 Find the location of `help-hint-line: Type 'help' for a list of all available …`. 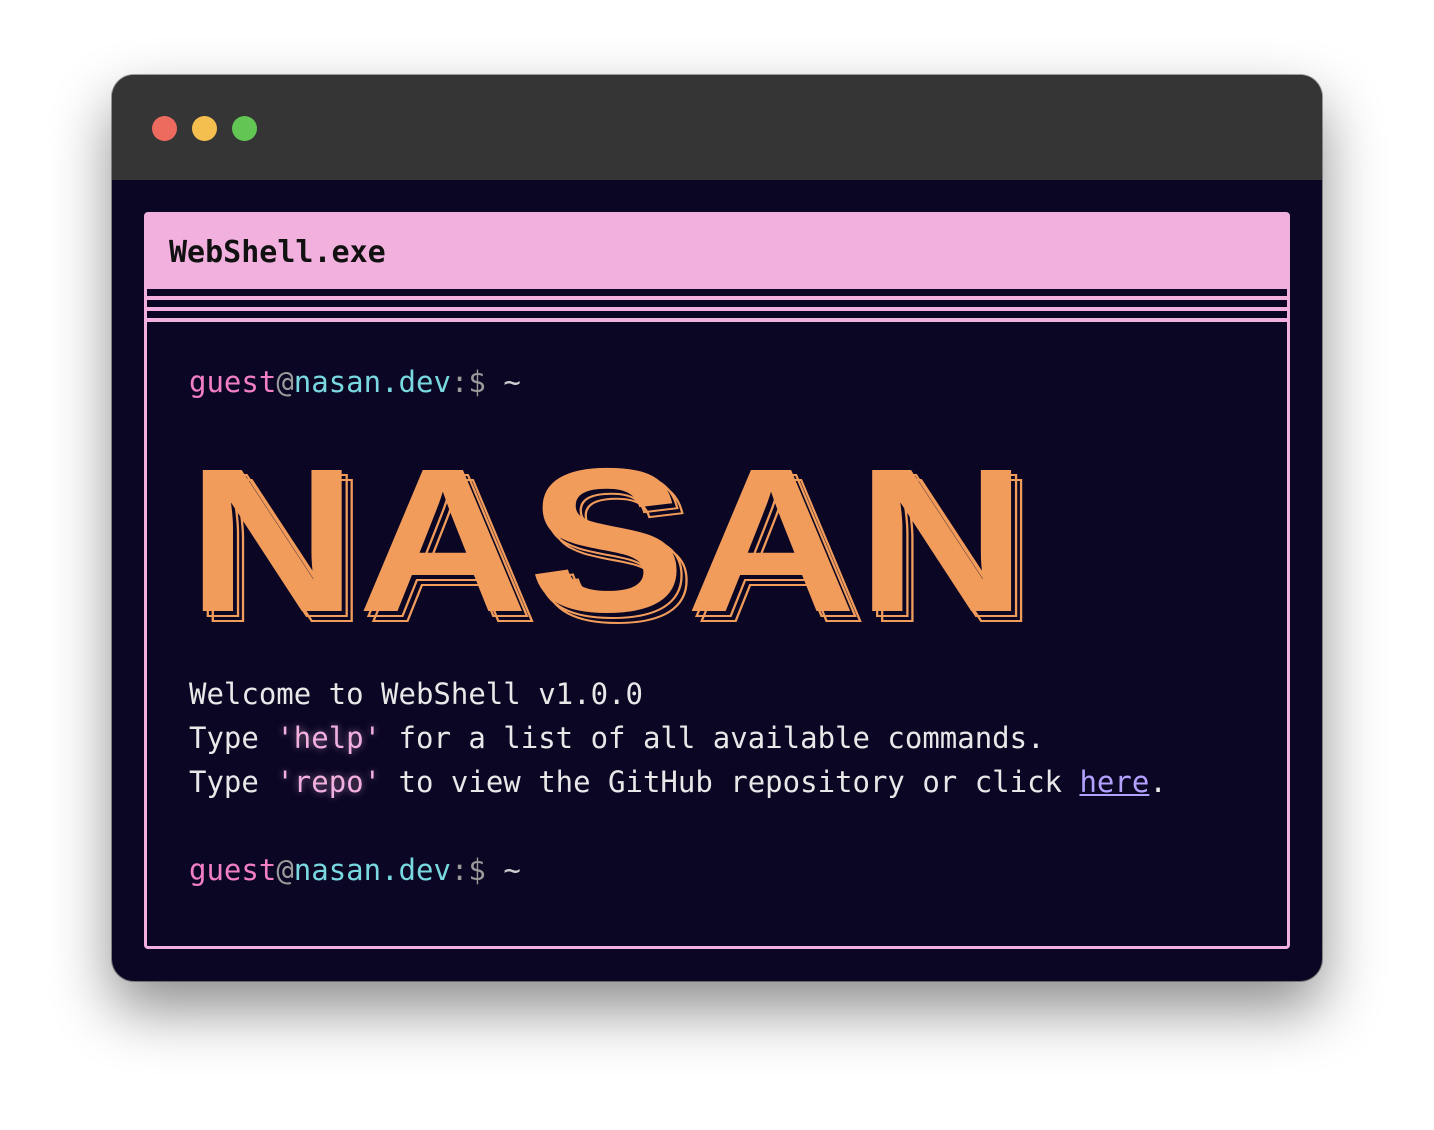

help-hint-line: Type 'help' for a list of all available … is located at coordinates (617, 738).